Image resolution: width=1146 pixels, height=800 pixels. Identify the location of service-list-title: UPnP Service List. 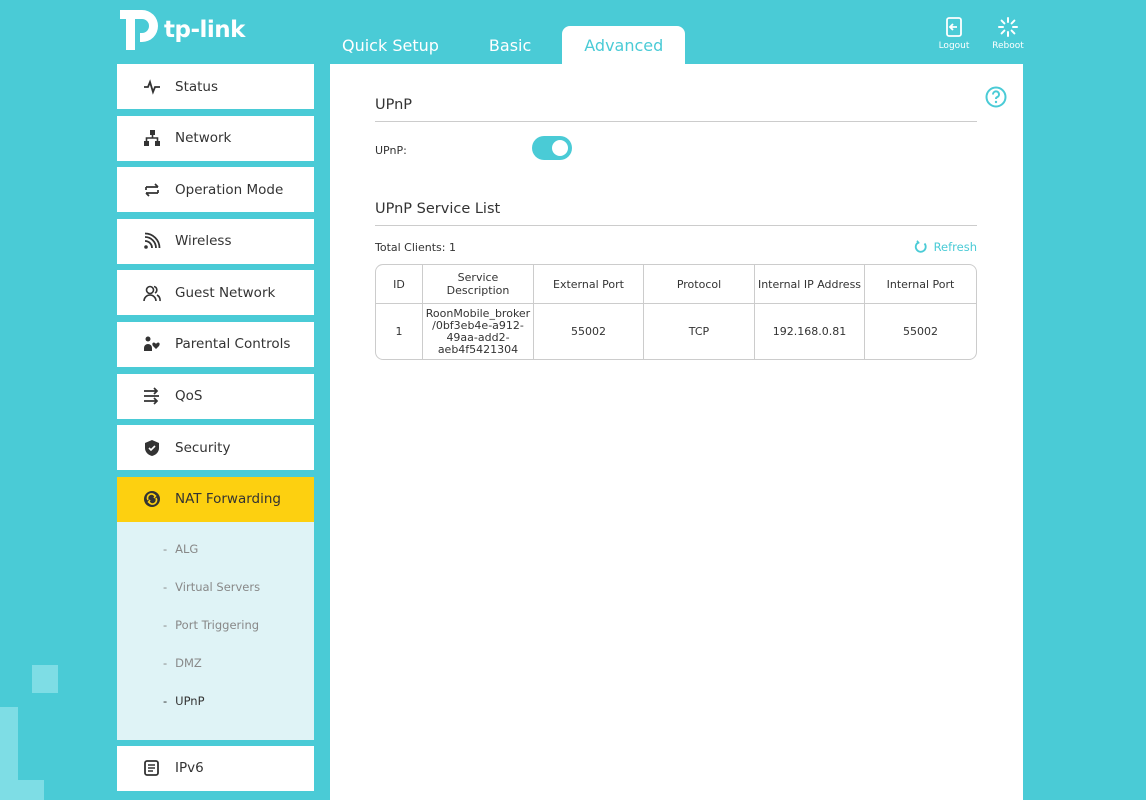
(438, 209).